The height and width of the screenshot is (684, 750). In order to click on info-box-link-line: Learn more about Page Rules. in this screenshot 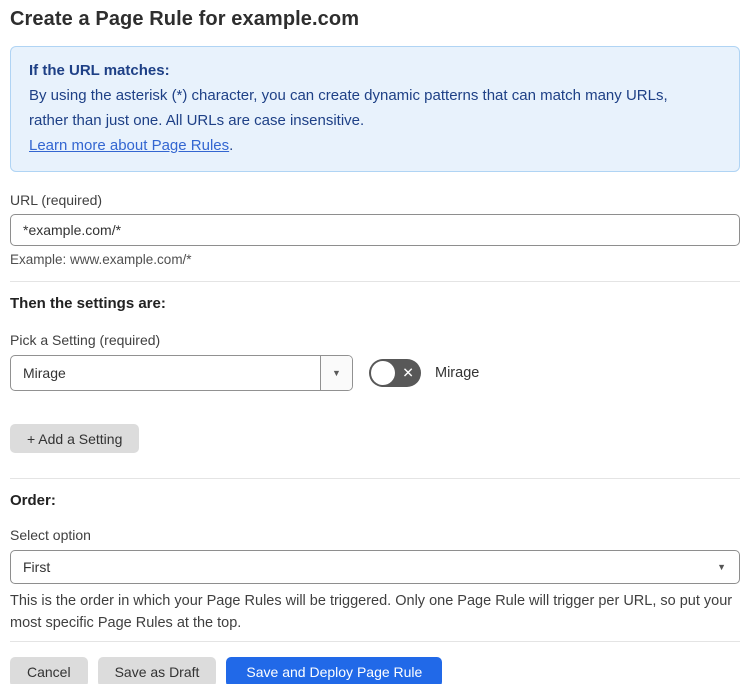, I will do `click(375, 145)`.